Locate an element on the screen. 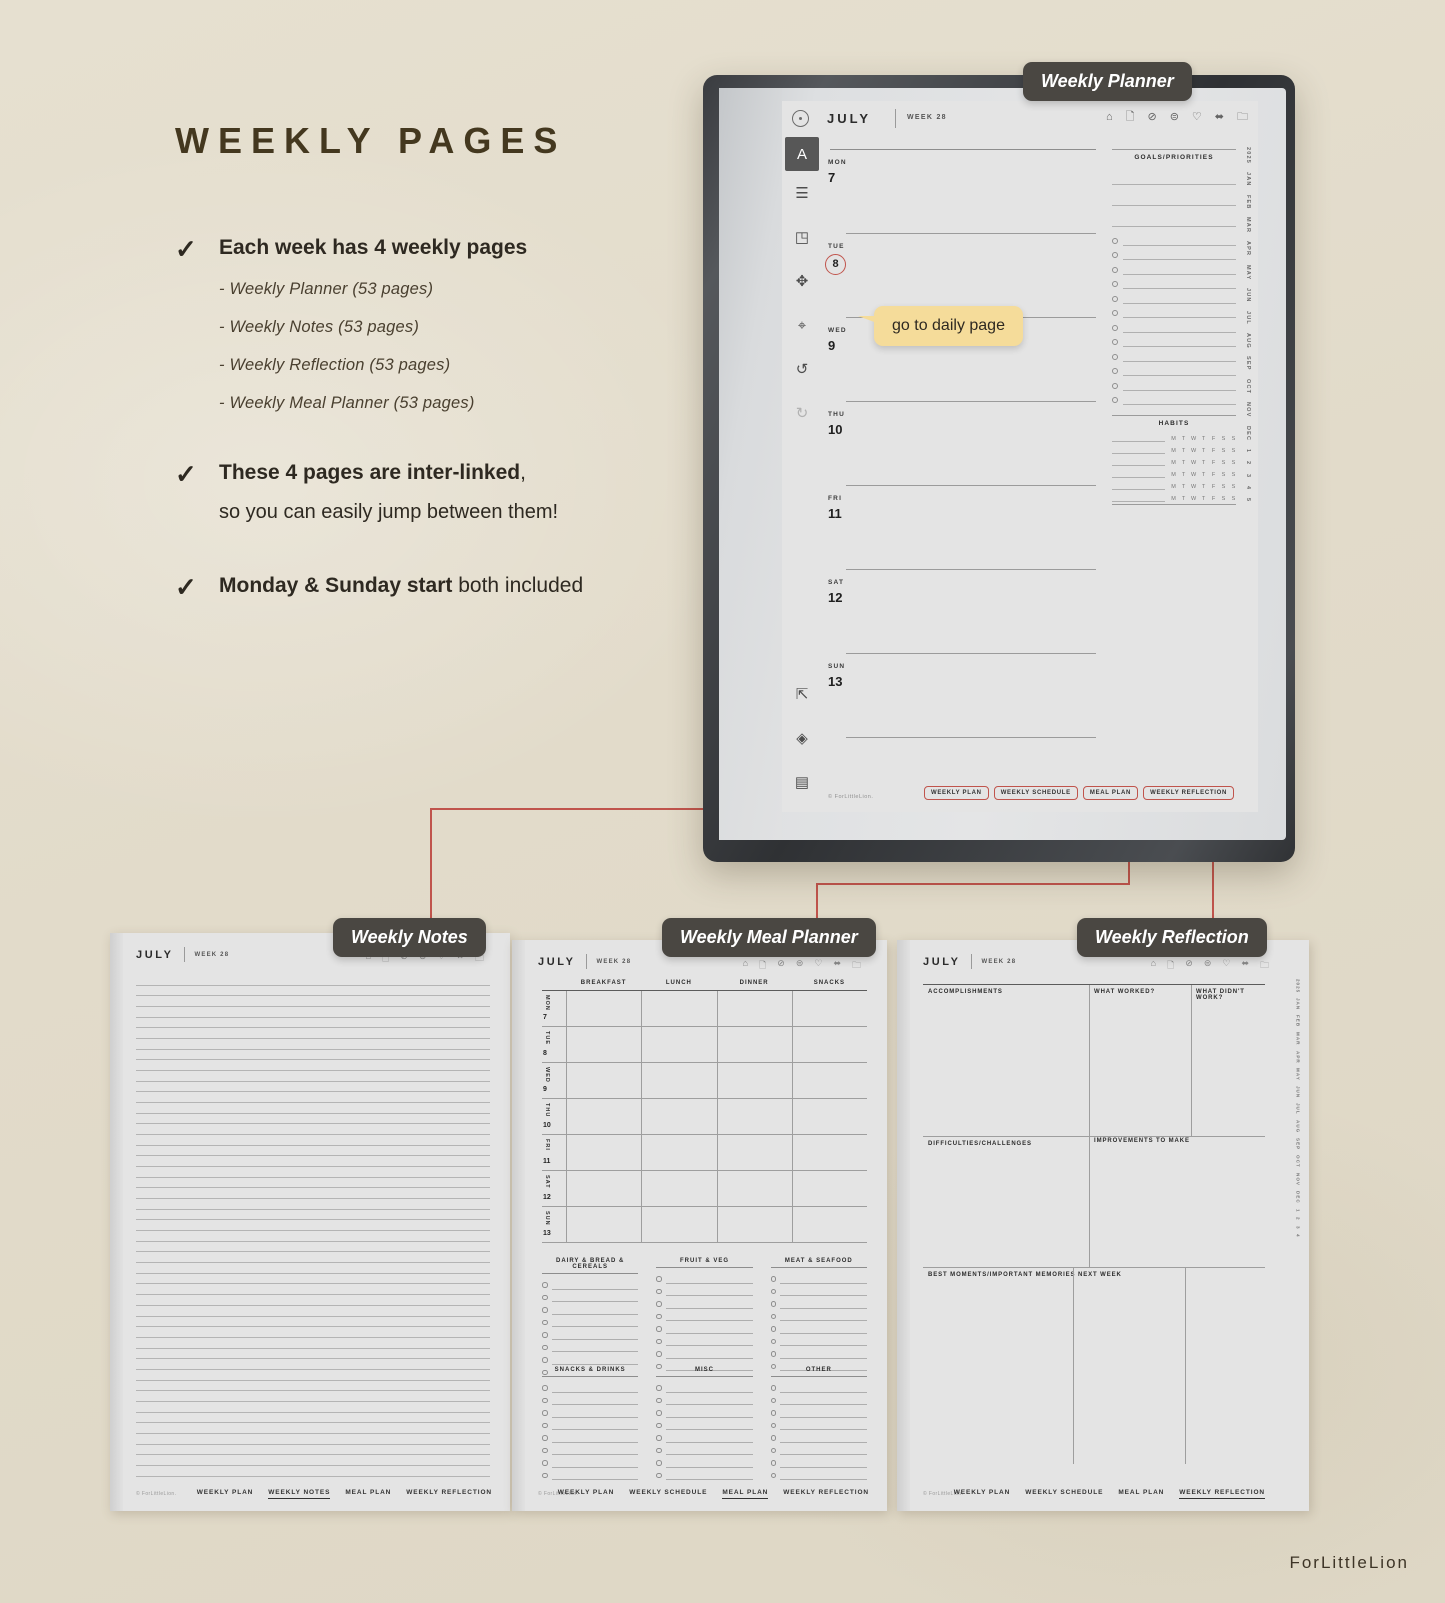 The image size is (1445, 1603). planner-day-sat: SAT 12 is located at coordinates (963, 612).